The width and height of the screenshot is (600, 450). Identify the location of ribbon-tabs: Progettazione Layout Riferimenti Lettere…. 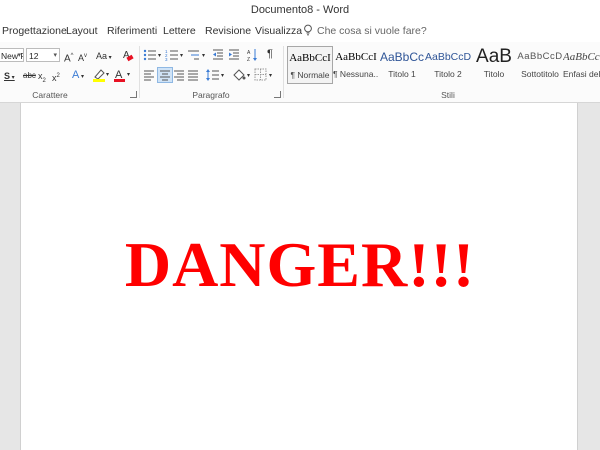
(300, 31).